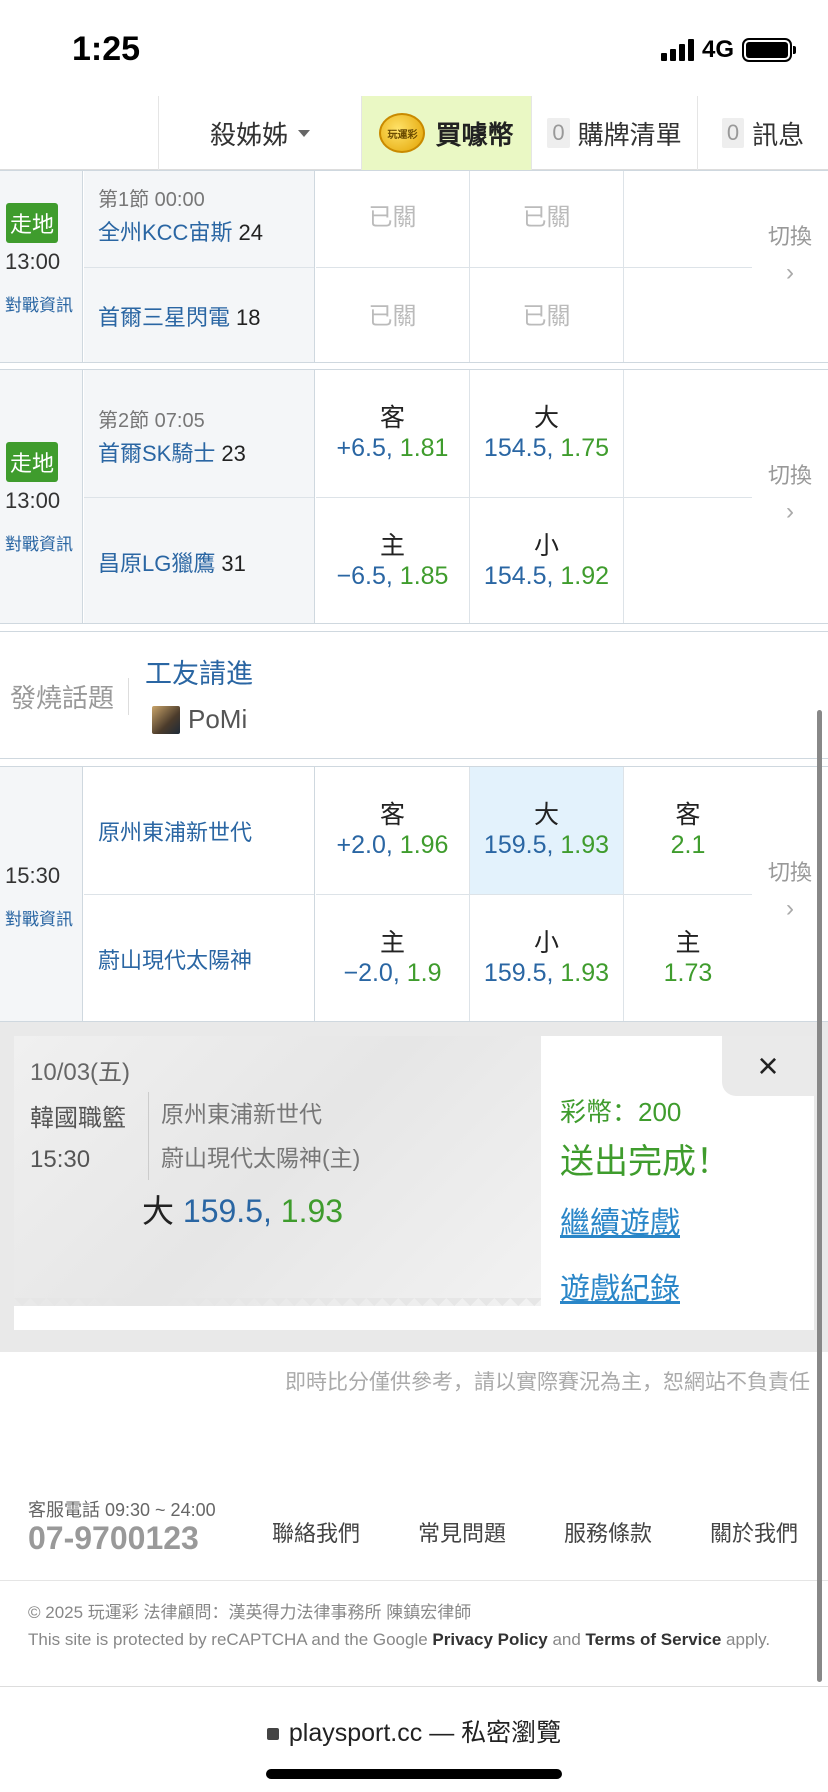  What do you see at coordinates (242, 1209) in the screenshot?
I see `bet-pick: 大 159.5, 1.93` at bounding box center [242, 1209].